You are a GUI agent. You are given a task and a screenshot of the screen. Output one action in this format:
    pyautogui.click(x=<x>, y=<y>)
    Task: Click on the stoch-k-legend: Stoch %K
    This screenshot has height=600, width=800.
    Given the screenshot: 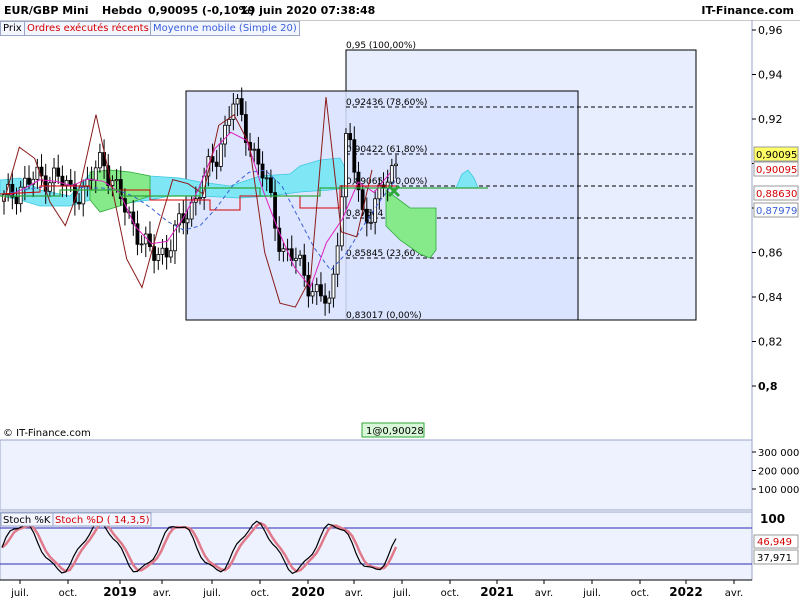 What is the action you would take?
    pyautogui.click(x=27, y=520)
    